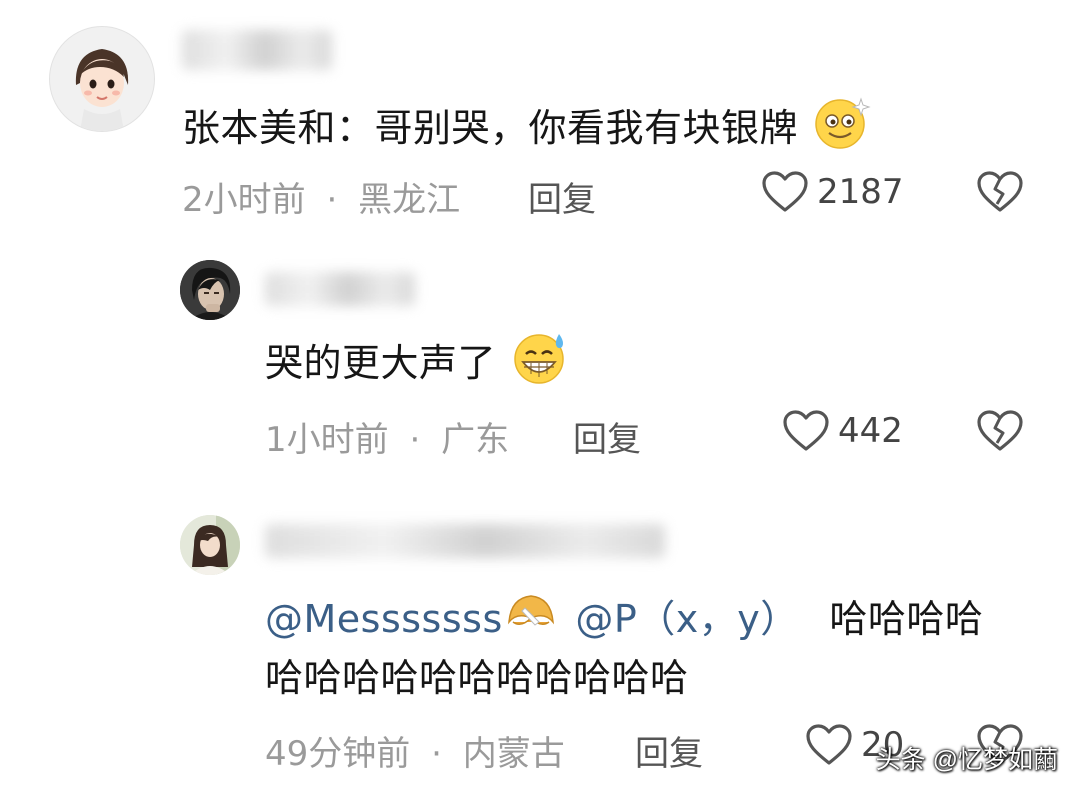 The width and height of the screenshot is (1080, 792). I want to click on comment-location: 广东, so click(475, 440).